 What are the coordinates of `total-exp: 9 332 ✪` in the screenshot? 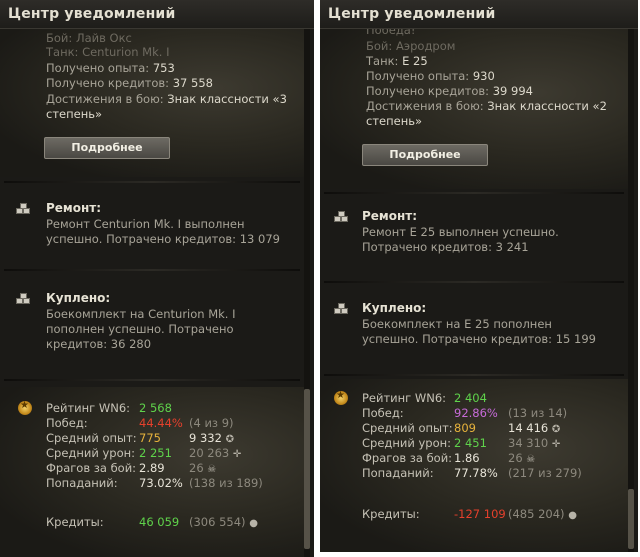 It's located at (211, 438).